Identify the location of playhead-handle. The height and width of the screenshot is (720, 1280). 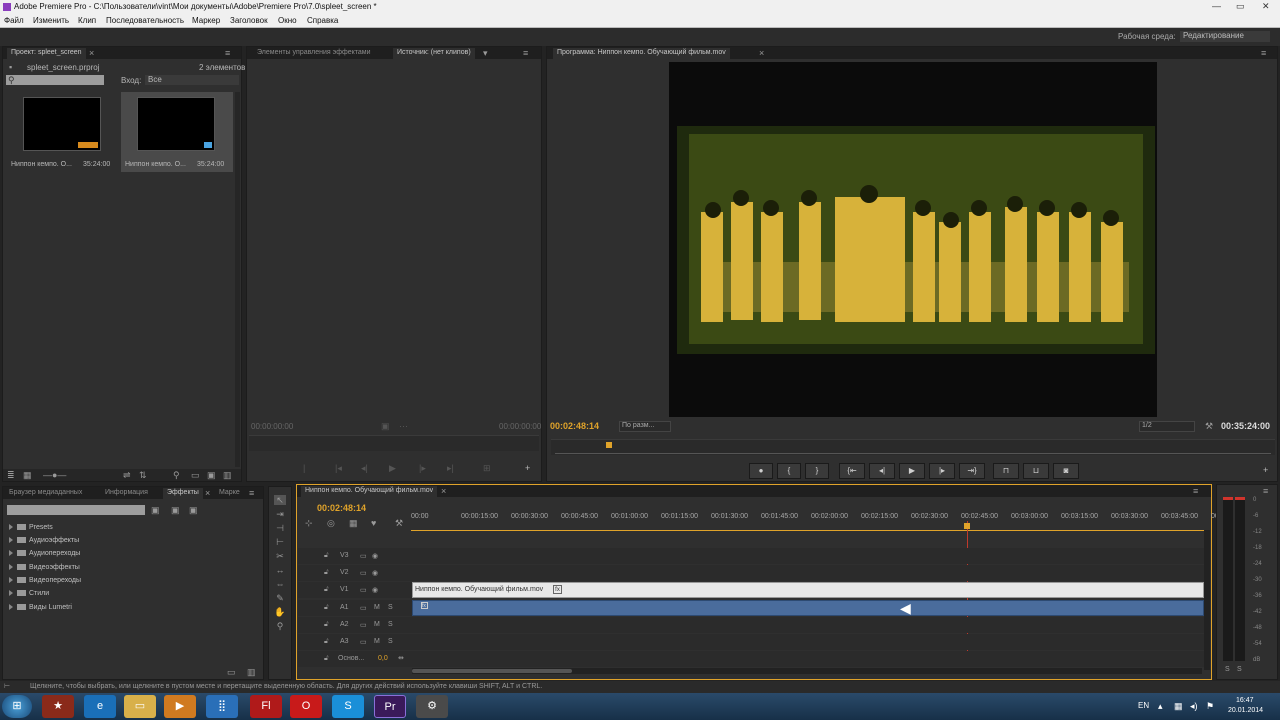
(967, 526).